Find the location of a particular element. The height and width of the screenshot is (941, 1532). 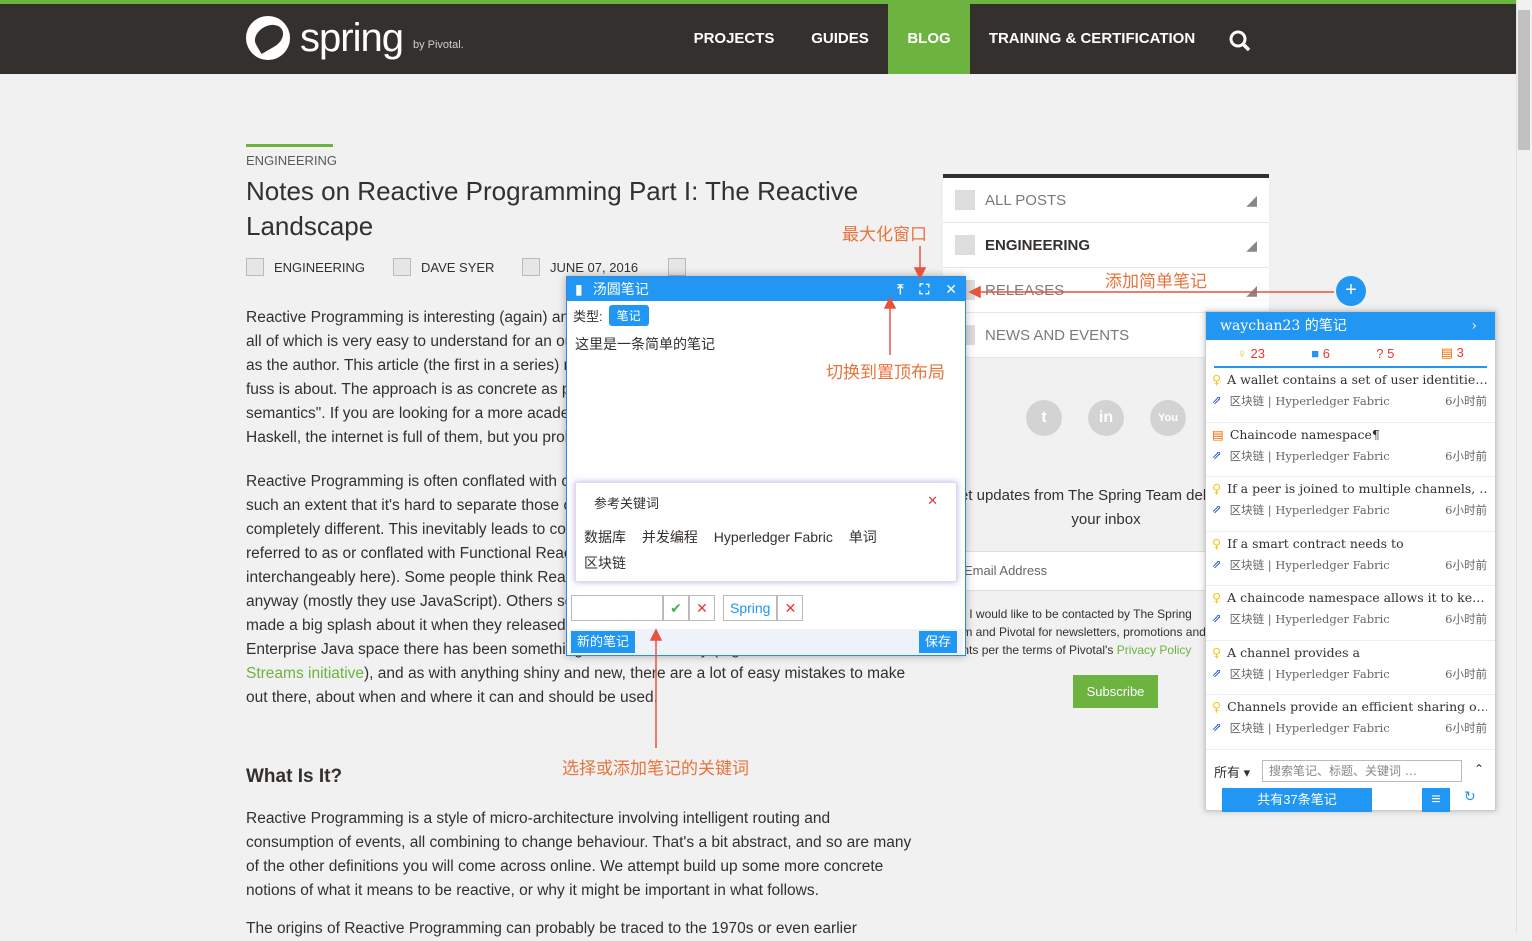

check-icon: ✔ is located at coordinates (676, 608).